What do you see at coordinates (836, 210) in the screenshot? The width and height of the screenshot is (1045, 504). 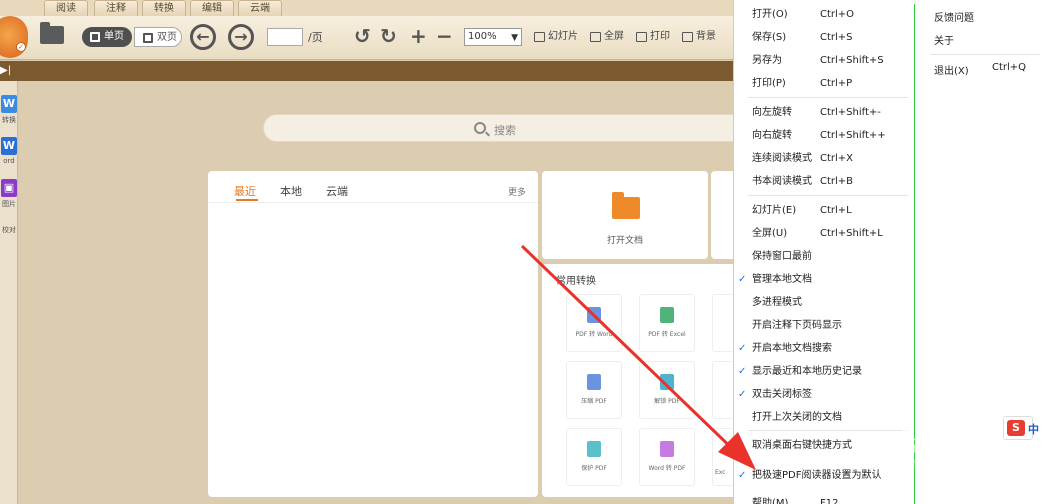 I see `menu-item-shortcut: Ctrl+L` at bounding box center [836, 210].